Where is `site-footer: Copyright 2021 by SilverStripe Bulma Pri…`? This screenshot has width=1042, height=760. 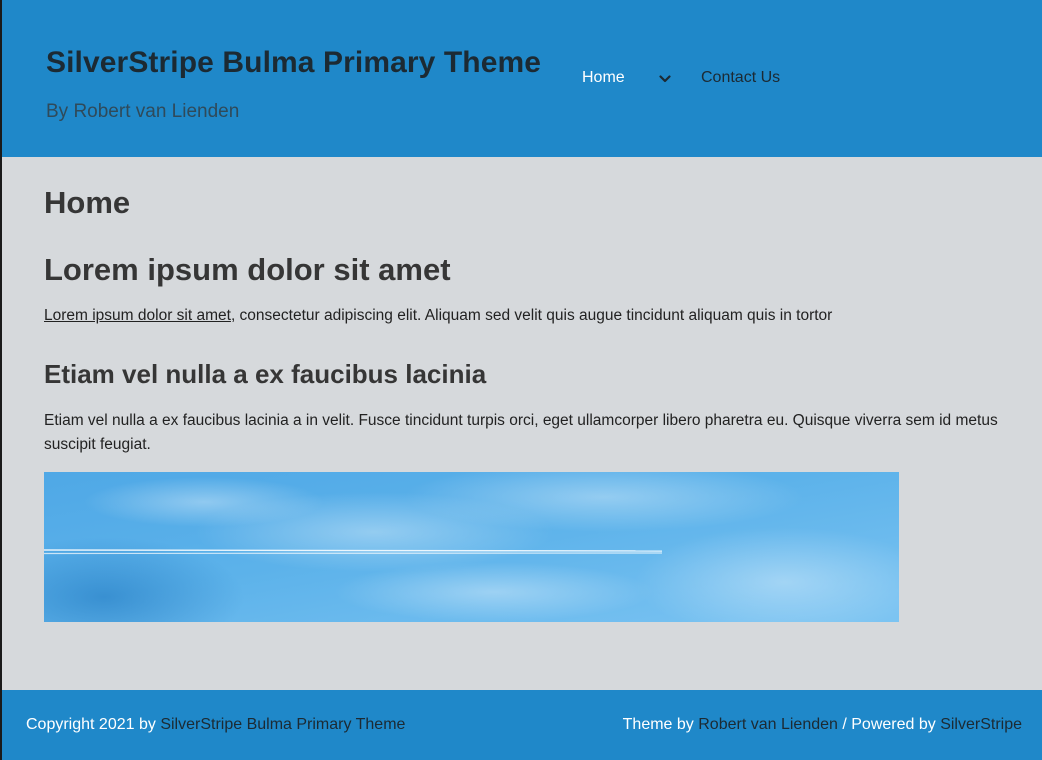
site-footer: Copyright 2021 by SilverStripe Bulma Pri… is located at coordinates (522, 725).